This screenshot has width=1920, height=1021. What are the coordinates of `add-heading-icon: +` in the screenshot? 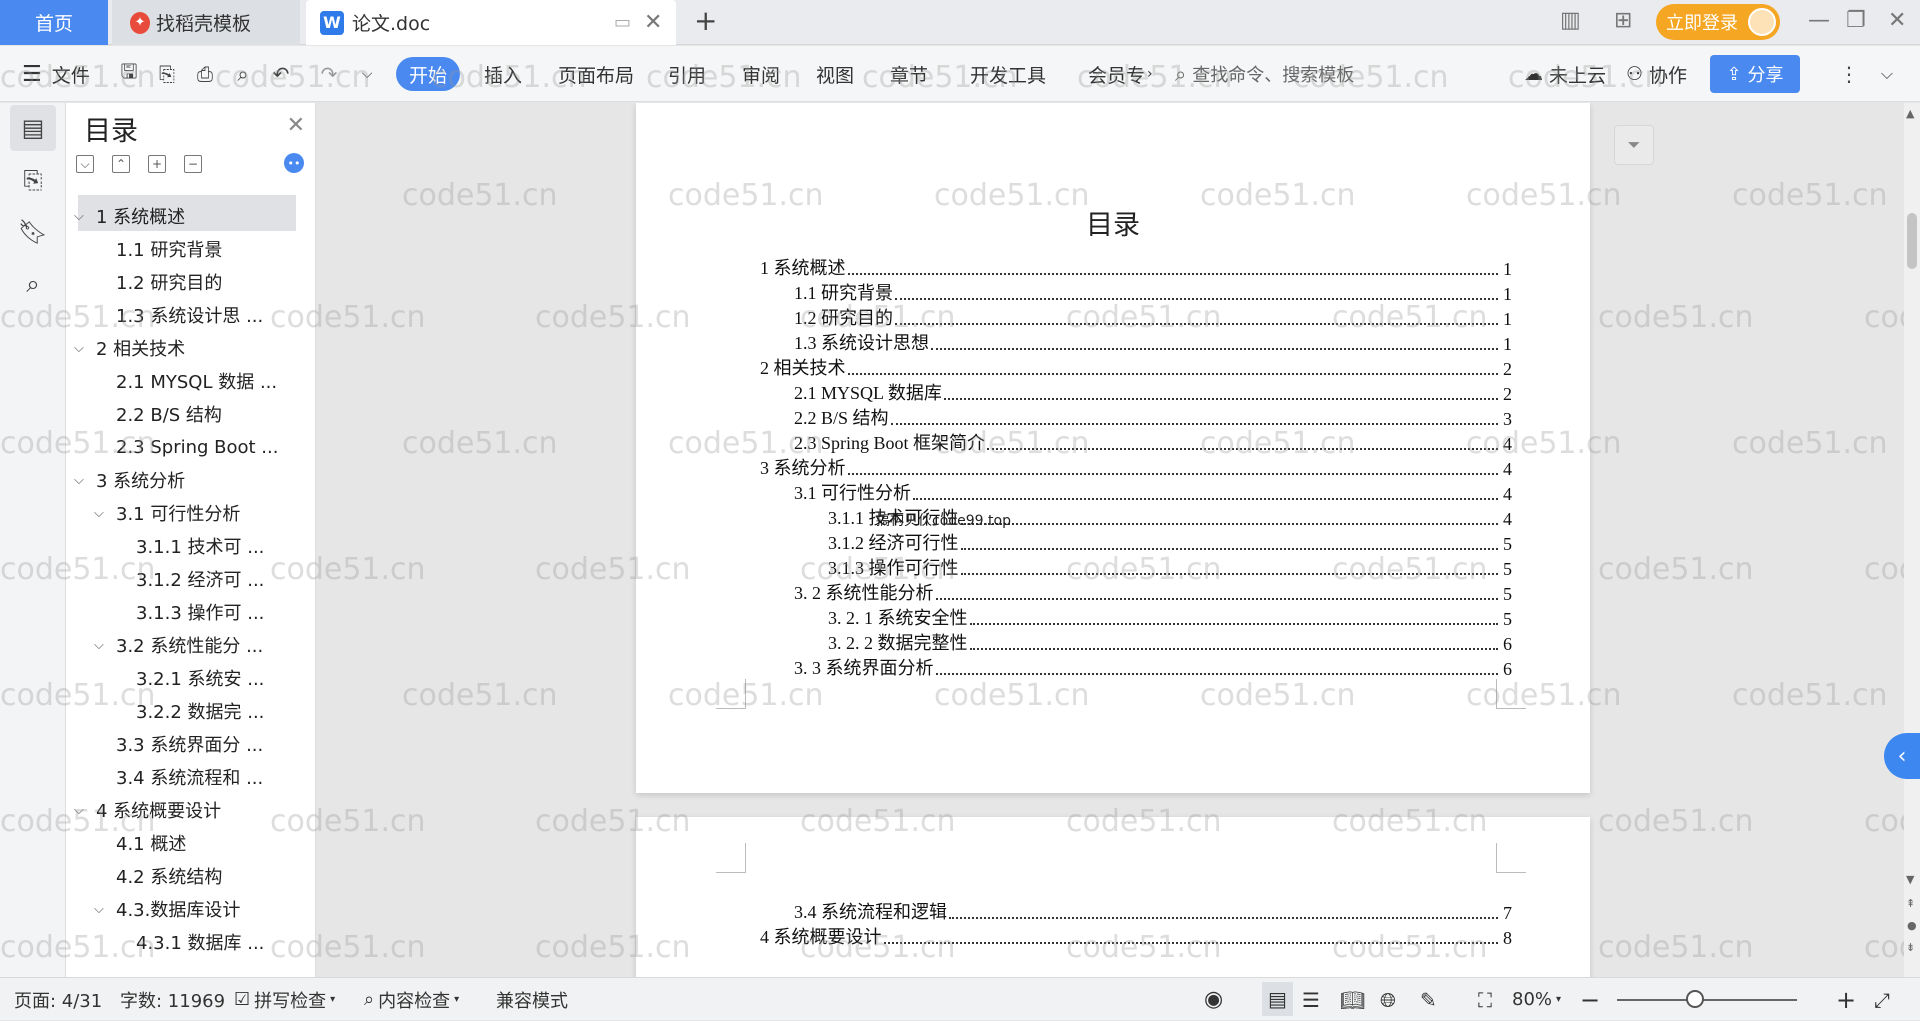 It's located at (157, 164).